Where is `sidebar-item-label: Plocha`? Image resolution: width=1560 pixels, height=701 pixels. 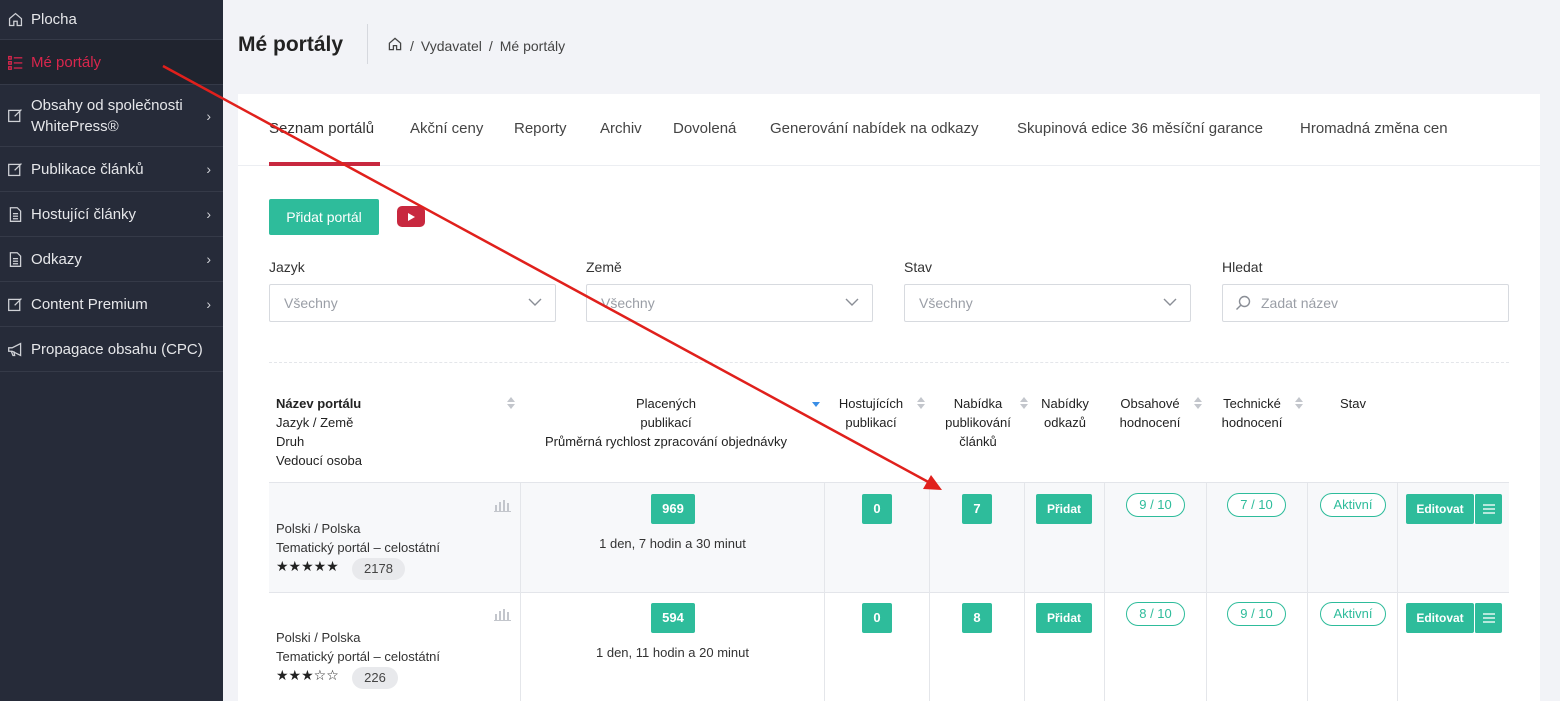
sidebar-item-label: Plocha is located at coordinates (54, 19).